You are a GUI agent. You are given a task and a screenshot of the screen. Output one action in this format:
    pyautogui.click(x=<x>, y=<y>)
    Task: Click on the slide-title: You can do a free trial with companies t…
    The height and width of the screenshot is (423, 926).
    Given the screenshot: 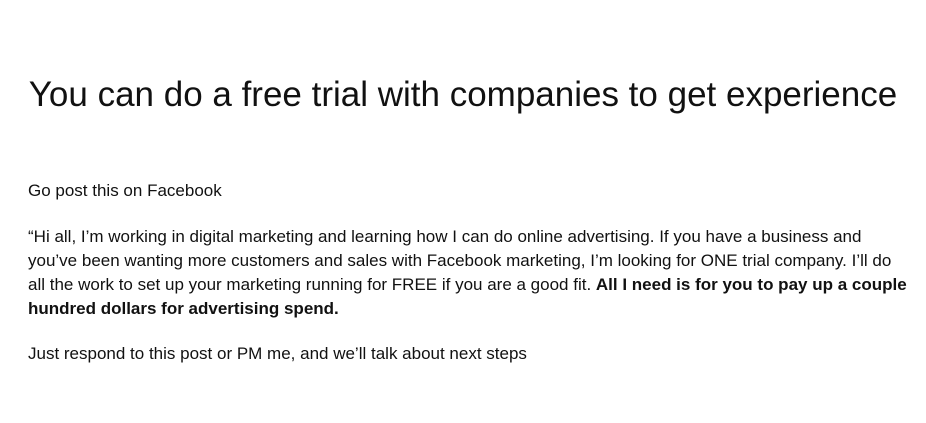 What is the action you would take?
    pyautogui.click(x=463, y=95)
    